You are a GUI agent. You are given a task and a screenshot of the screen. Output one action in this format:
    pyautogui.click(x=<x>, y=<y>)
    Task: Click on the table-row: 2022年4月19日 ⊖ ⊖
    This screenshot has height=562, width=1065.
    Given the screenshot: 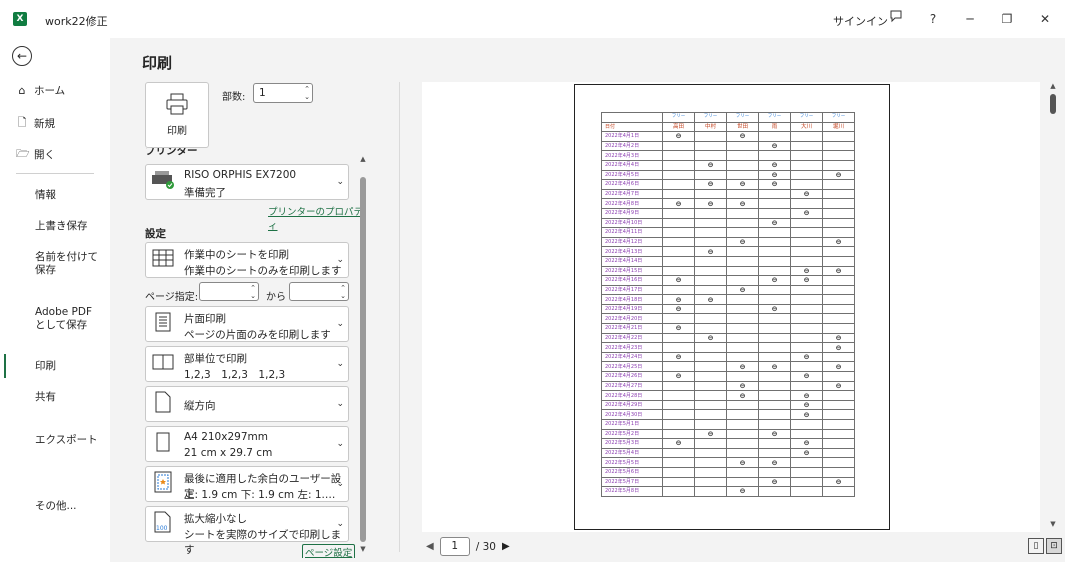 What is the action you would take?
    pyautogui.click(x=728, y=309)
    